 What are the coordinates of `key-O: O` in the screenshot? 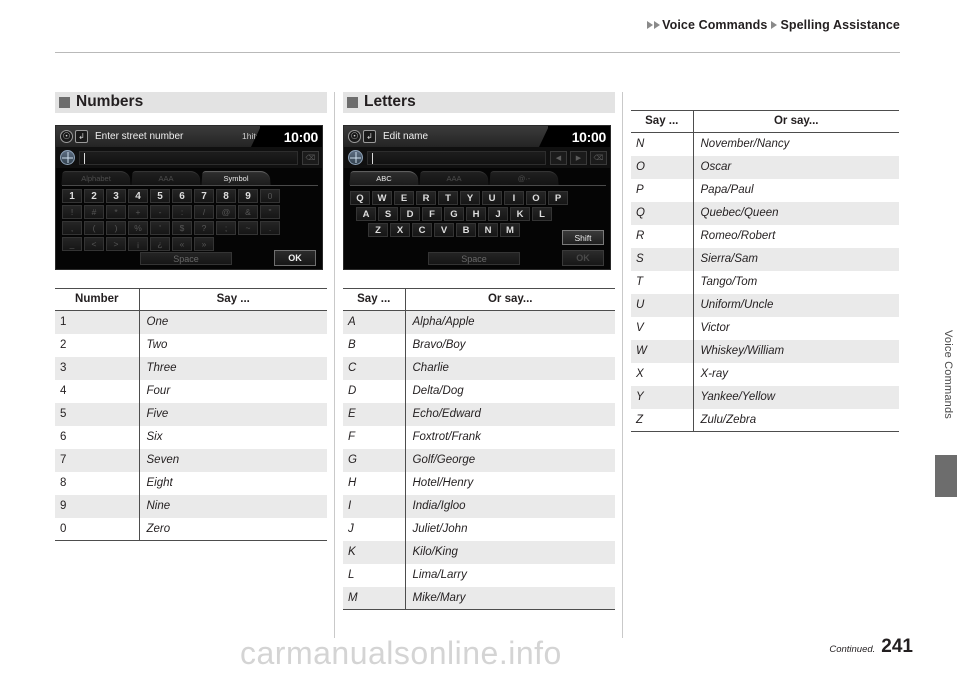 It's located at (536, 198).